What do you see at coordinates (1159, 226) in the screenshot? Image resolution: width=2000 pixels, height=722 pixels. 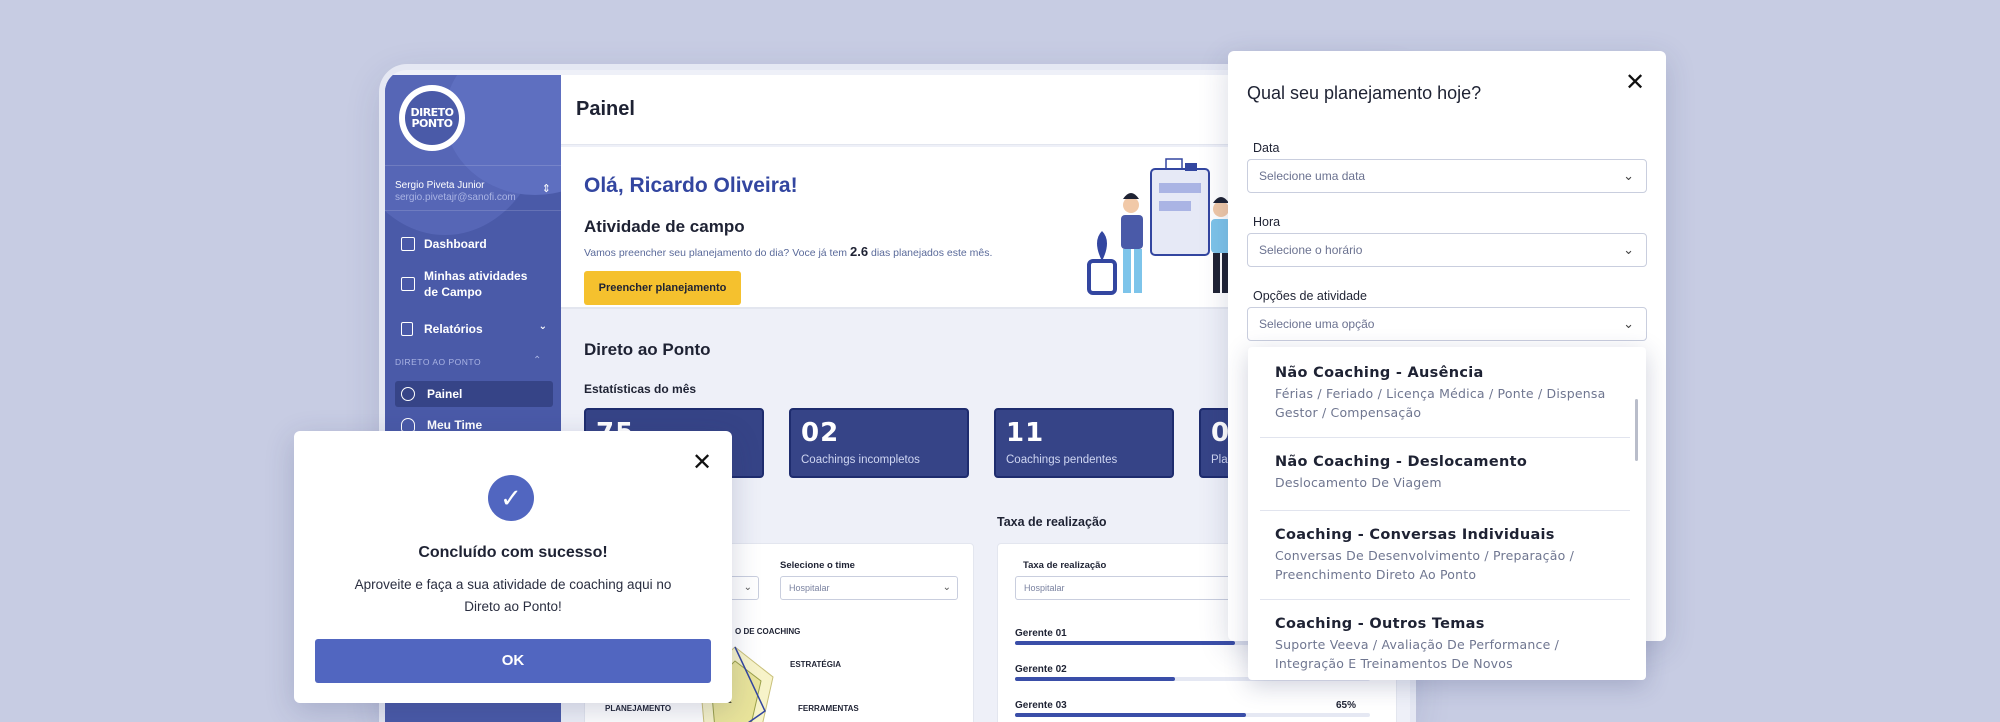 I see `field-illustration` at bounding box center [1159, 226].